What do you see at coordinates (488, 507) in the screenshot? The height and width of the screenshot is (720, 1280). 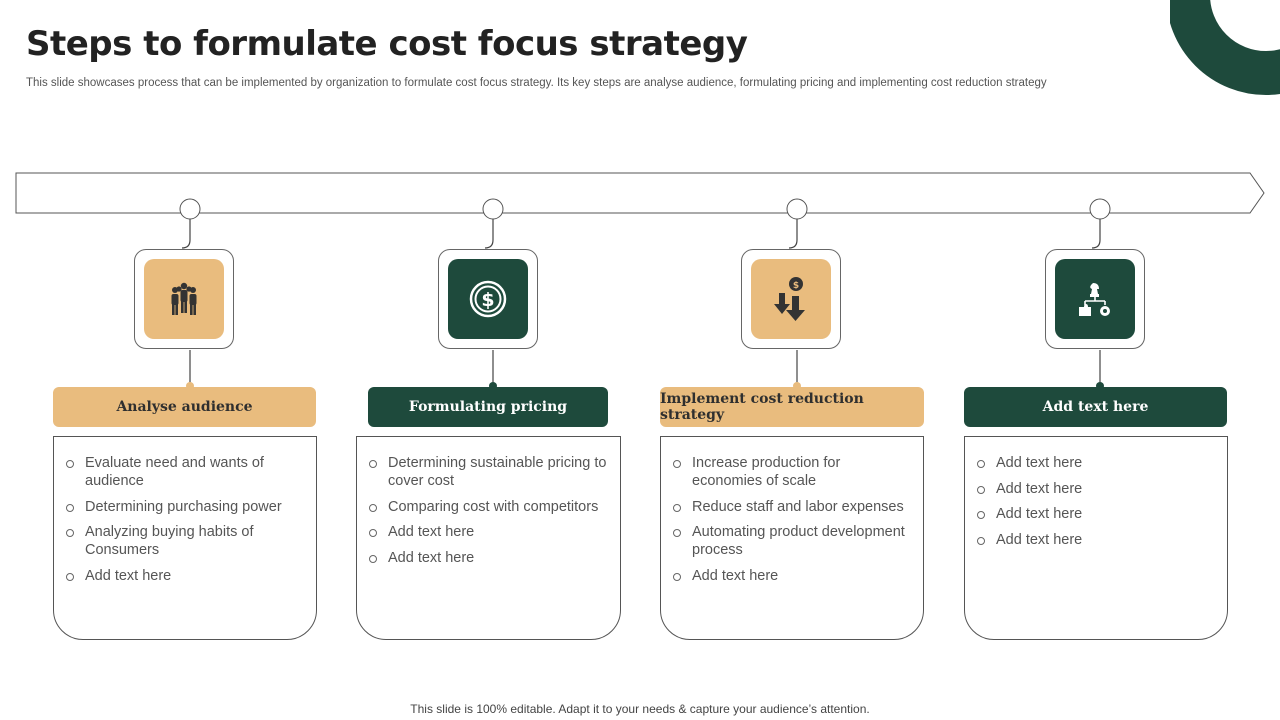 I see `list-item: Comparing cost with competitors` at bounding box center [488, 507].